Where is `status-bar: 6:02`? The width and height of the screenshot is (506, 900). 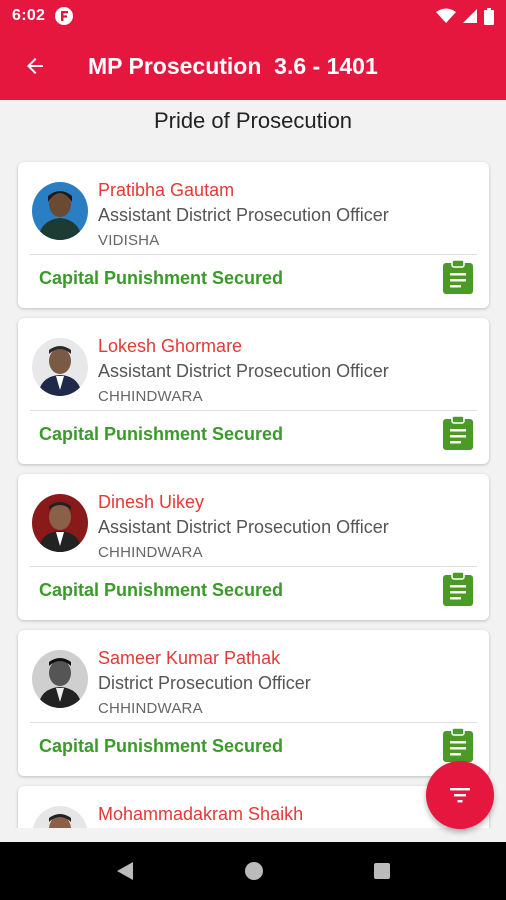
status-bar: 6:02 is located at coordinates (253, 16).